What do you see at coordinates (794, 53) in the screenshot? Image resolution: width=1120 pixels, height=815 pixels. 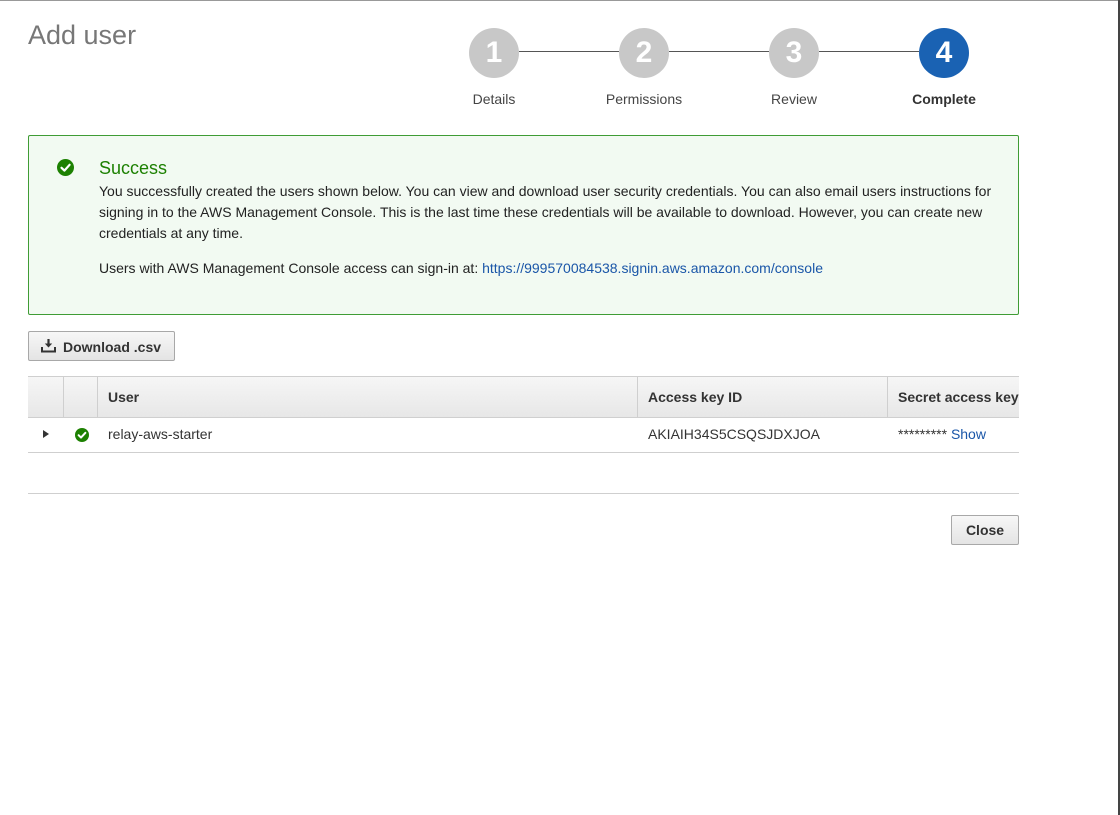 I see `step-number: 3` at bounding box center [794, 53].